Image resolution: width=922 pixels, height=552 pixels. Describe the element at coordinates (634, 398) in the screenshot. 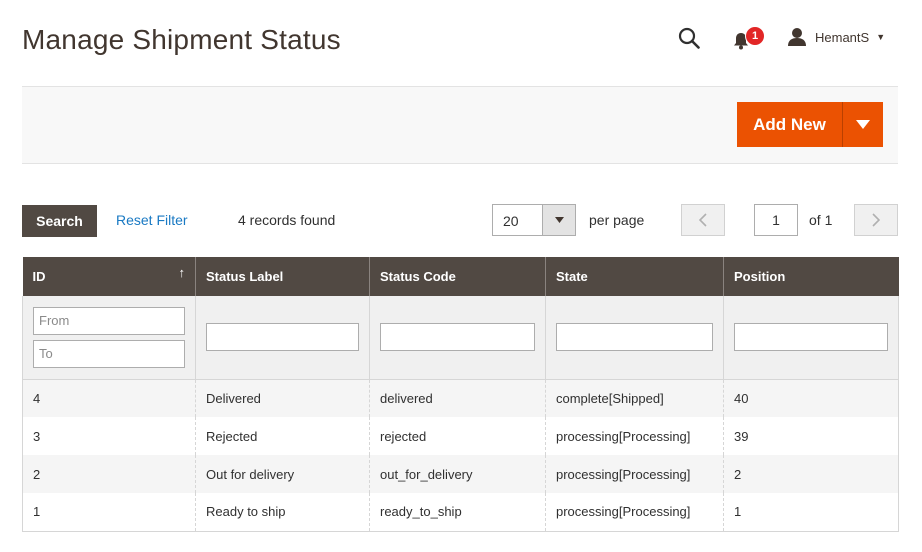

I see `cell-state: complete[Shipped]` at that location.